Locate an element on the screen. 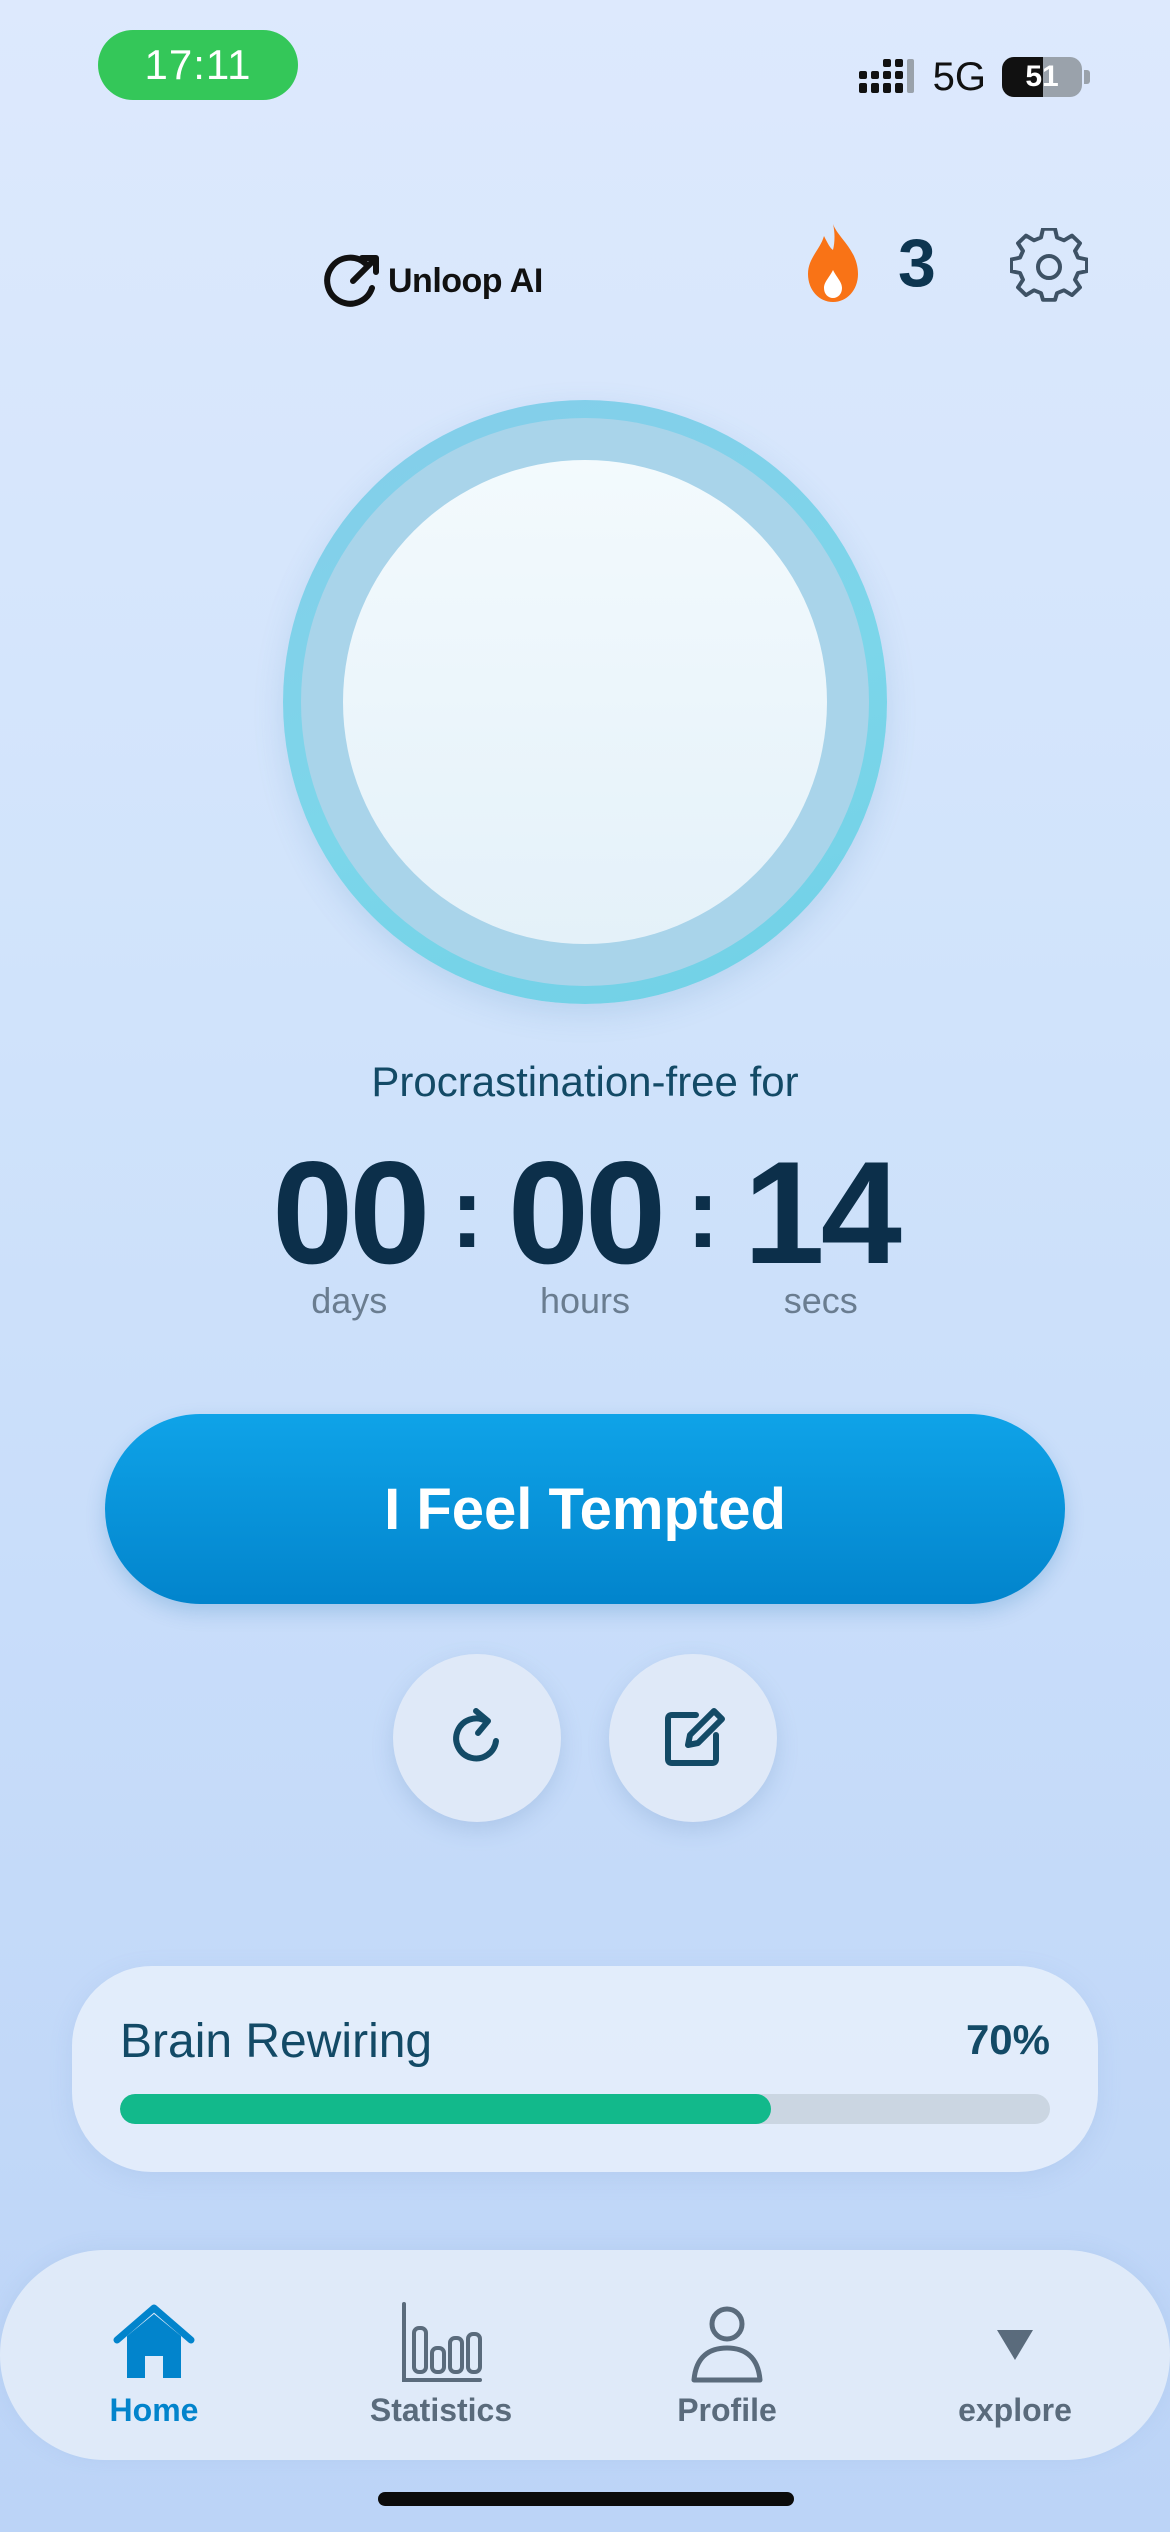 The width and height of the screenshot is (1170, 2532). flame-icon is located at coordinates (833, 263).